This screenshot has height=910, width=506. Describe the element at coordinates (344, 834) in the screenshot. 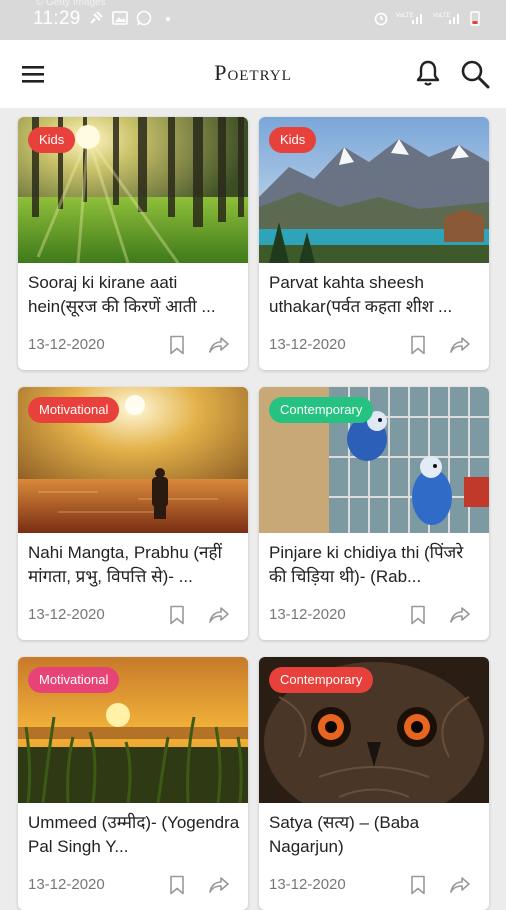

I see `card-title: Satya (सत्य) – (Baba Nagarjun)` at that location.